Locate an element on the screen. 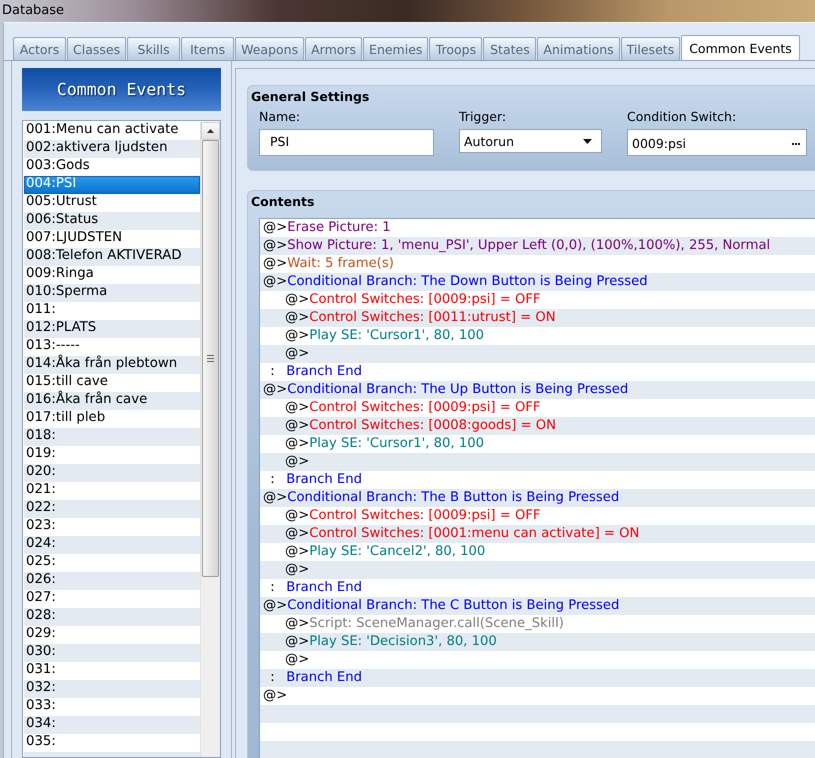  tab: Troops is located at coordinates (455, 48).